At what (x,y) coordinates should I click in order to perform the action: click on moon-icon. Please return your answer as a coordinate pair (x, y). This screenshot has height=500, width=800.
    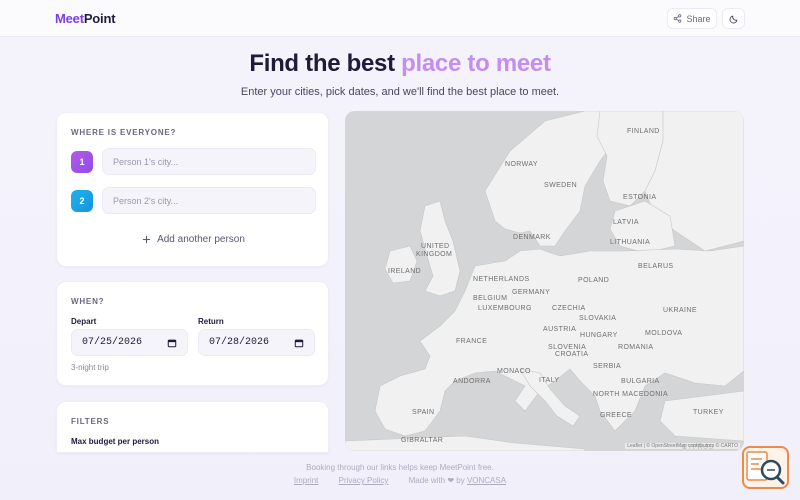
    Looking at the image, I should click on (733, 19).